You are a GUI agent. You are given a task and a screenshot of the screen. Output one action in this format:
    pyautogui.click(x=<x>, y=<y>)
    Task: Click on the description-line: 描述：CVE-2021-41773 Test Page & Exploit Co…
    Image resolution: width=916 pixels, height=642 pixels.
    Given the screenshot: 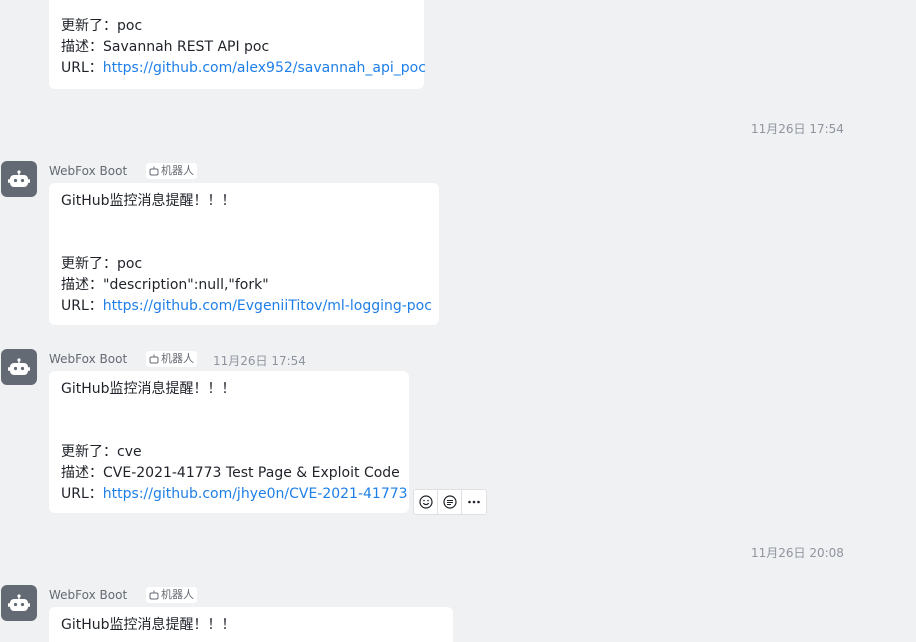 What is the action you would take?
    pyautogui.click(x=230, y=473)
    